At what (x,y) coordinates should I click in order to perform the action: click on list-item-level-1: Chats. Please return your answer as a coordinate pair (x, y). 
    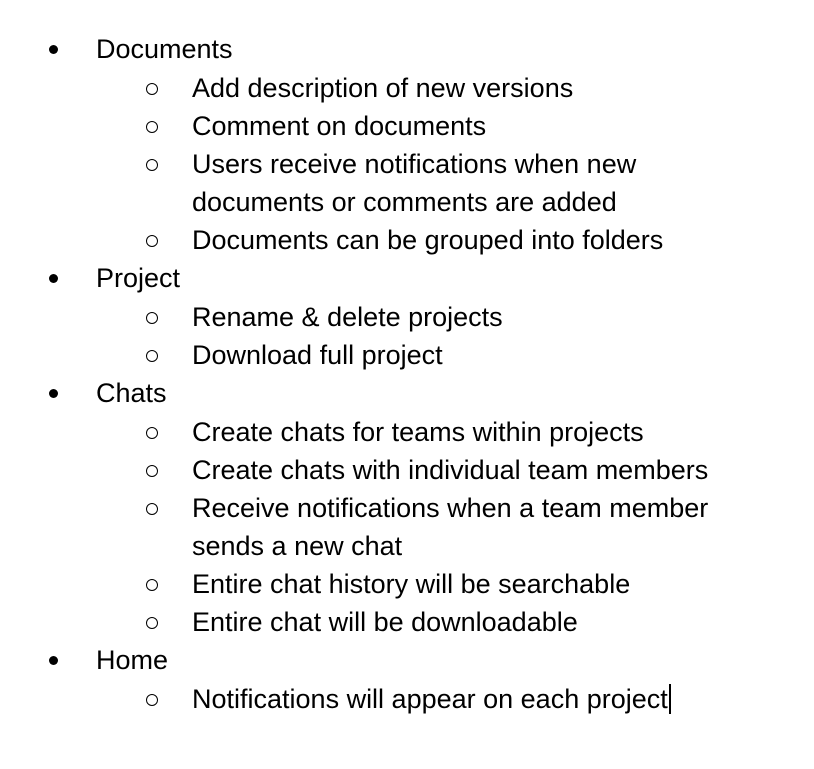
    Looking at the image, I should click on (407, 393).